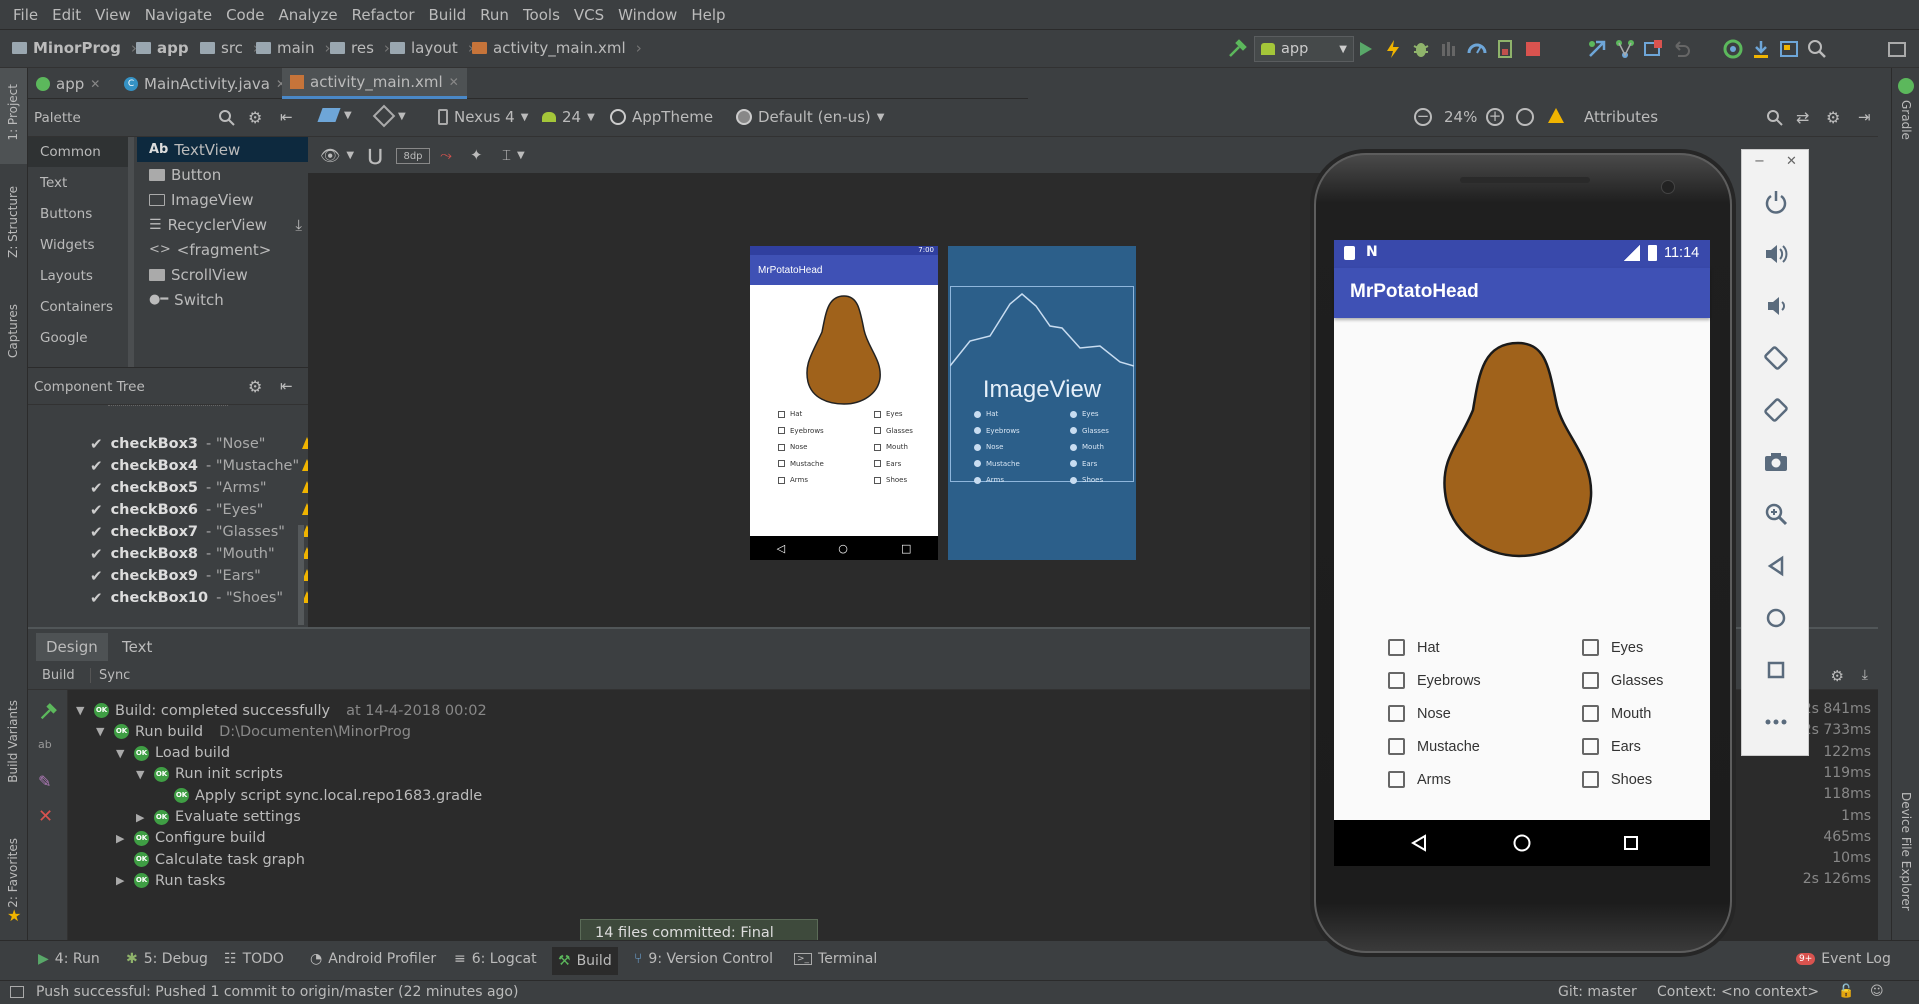  What do you see at coordinates (48, 712) in the screenshot?
I see `hammer-icon` at bounding box center [48, 712].